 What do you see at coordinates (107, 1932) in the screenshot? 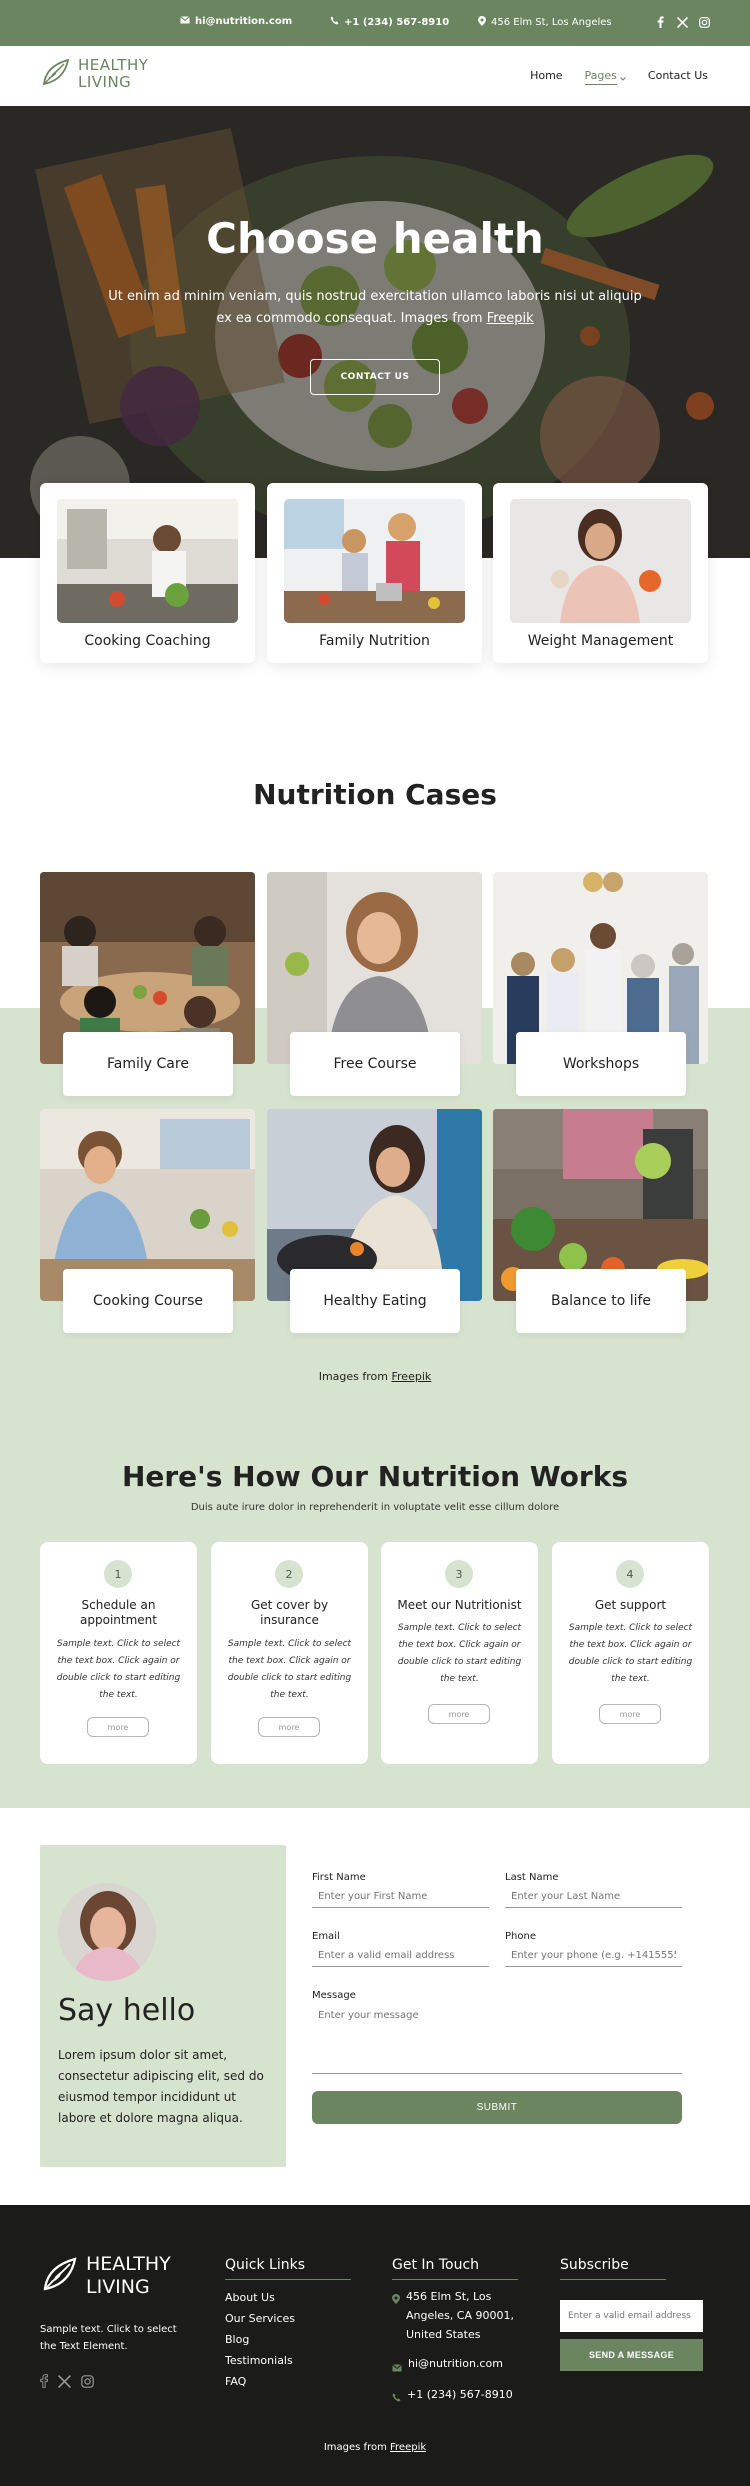
I see `avatar` at bounding box center [107, 1932].